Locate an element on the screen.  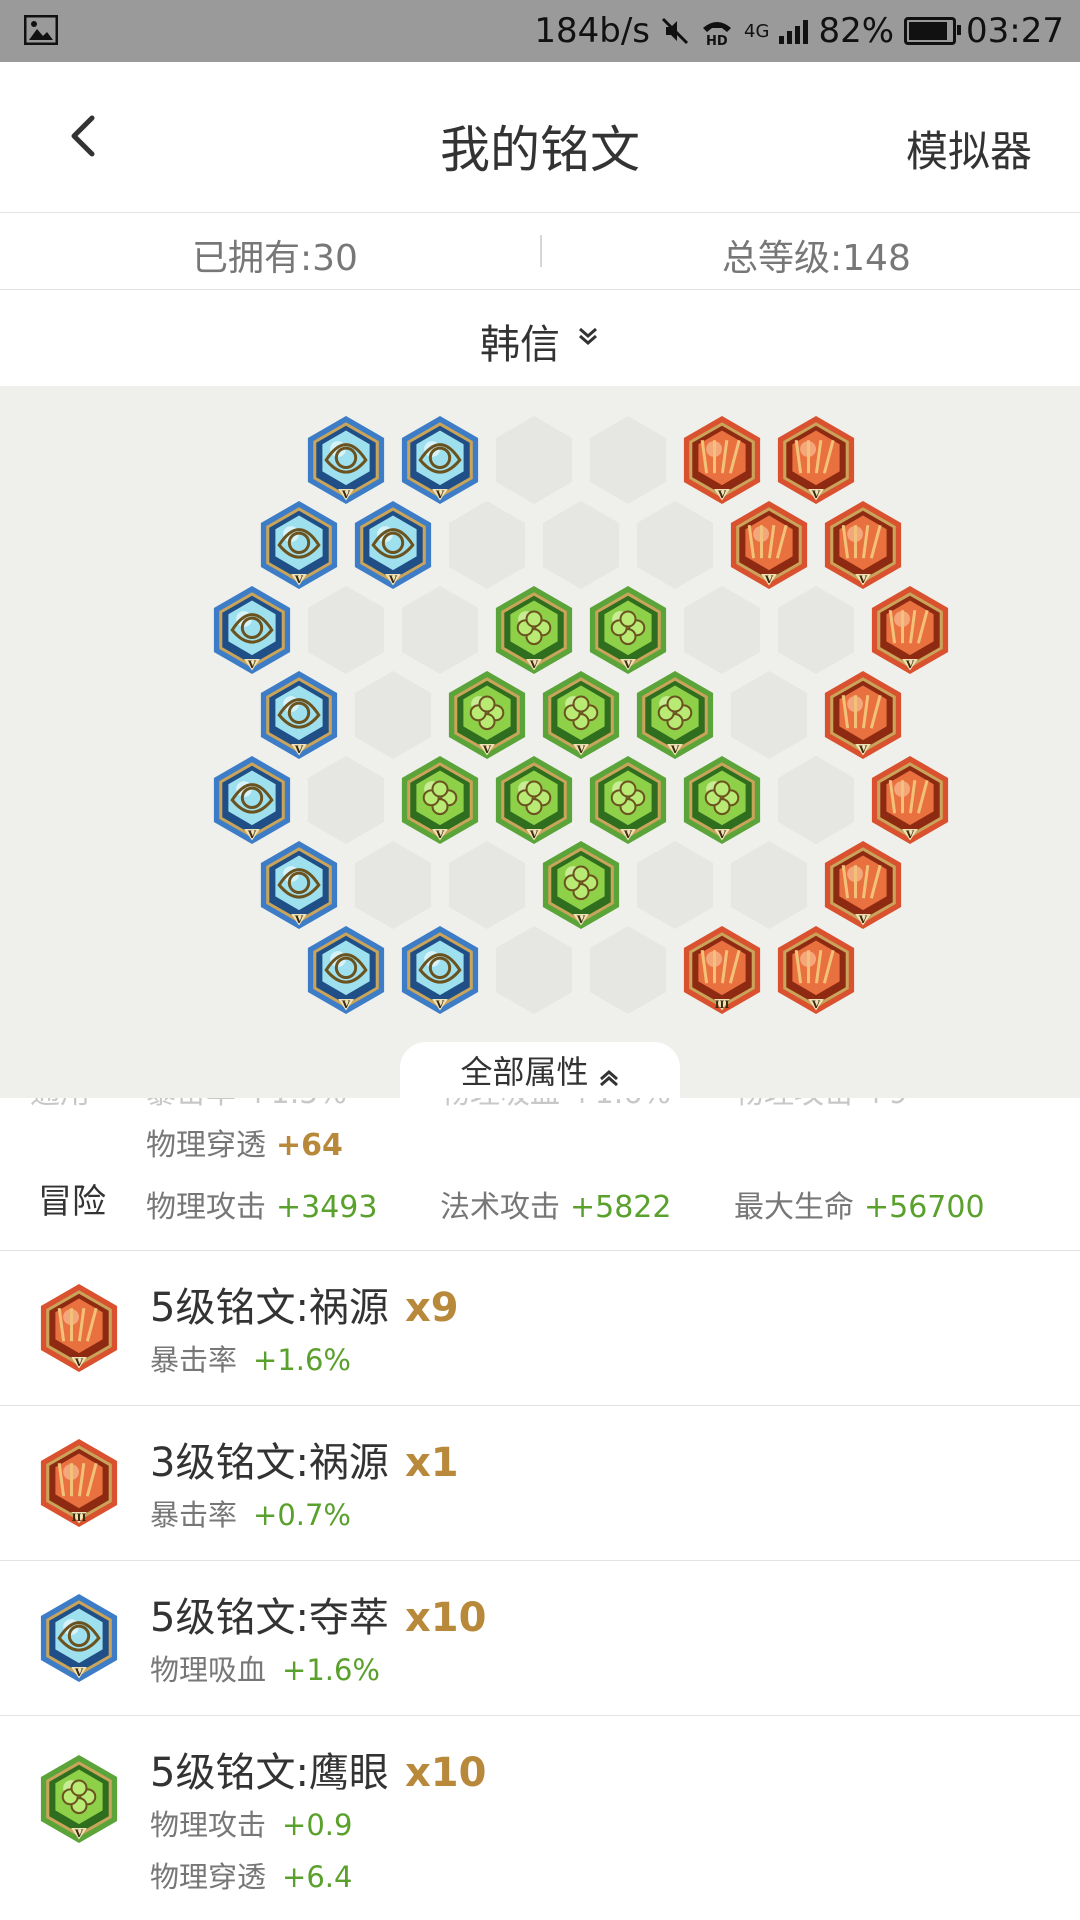
rune-stat: 暴击率 +0.7% is located at coordinates (250, 1515).